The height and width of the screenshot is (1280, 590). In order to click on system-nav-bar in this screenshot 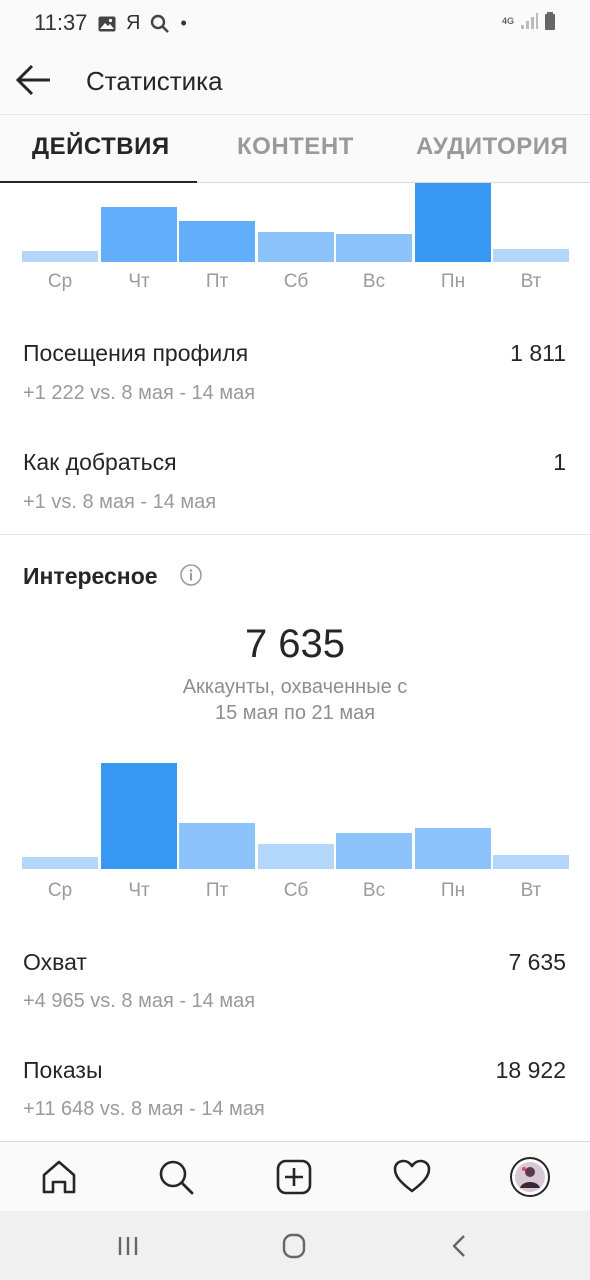, I will do `click(295, 1245)`.